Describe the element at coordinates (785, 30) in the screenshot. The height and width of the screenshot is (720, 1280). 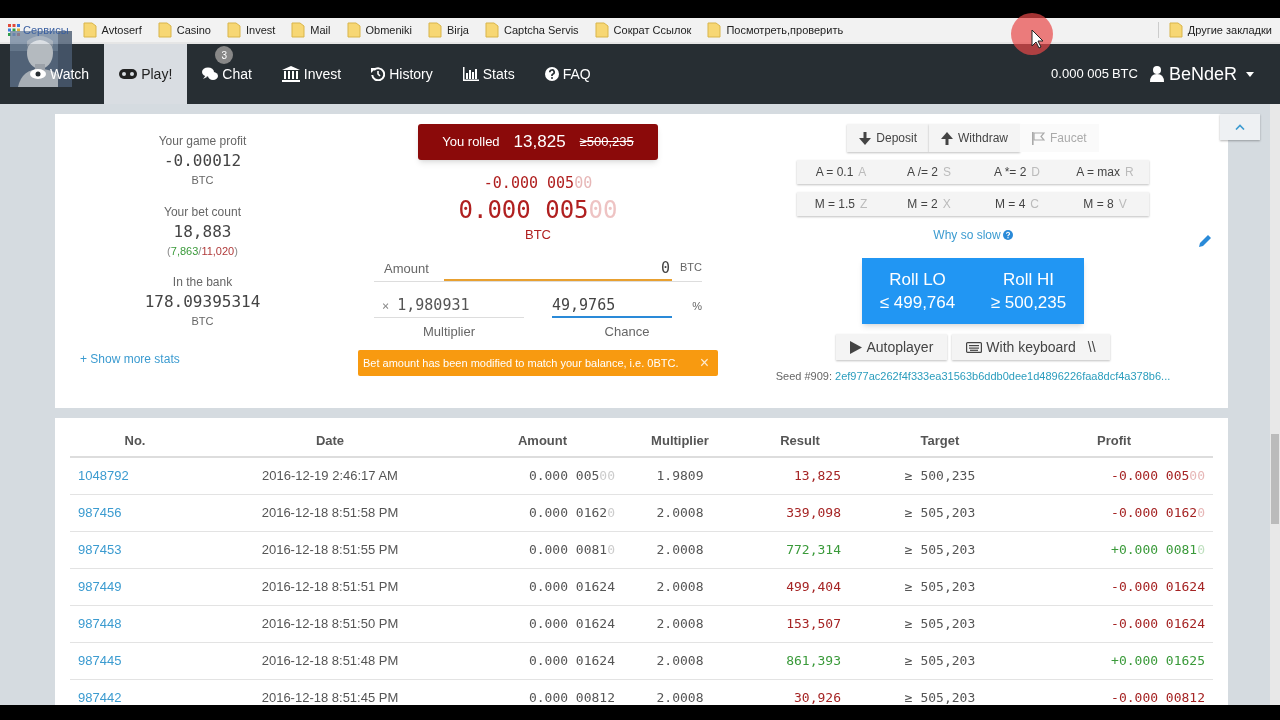
I see `bookmark-folder: Посмотреть,проверить` at that location.